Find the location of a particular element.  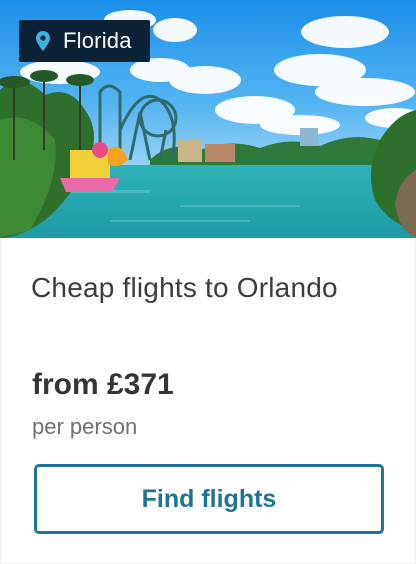

location-label: Florida is located at coordinates (97, 40).